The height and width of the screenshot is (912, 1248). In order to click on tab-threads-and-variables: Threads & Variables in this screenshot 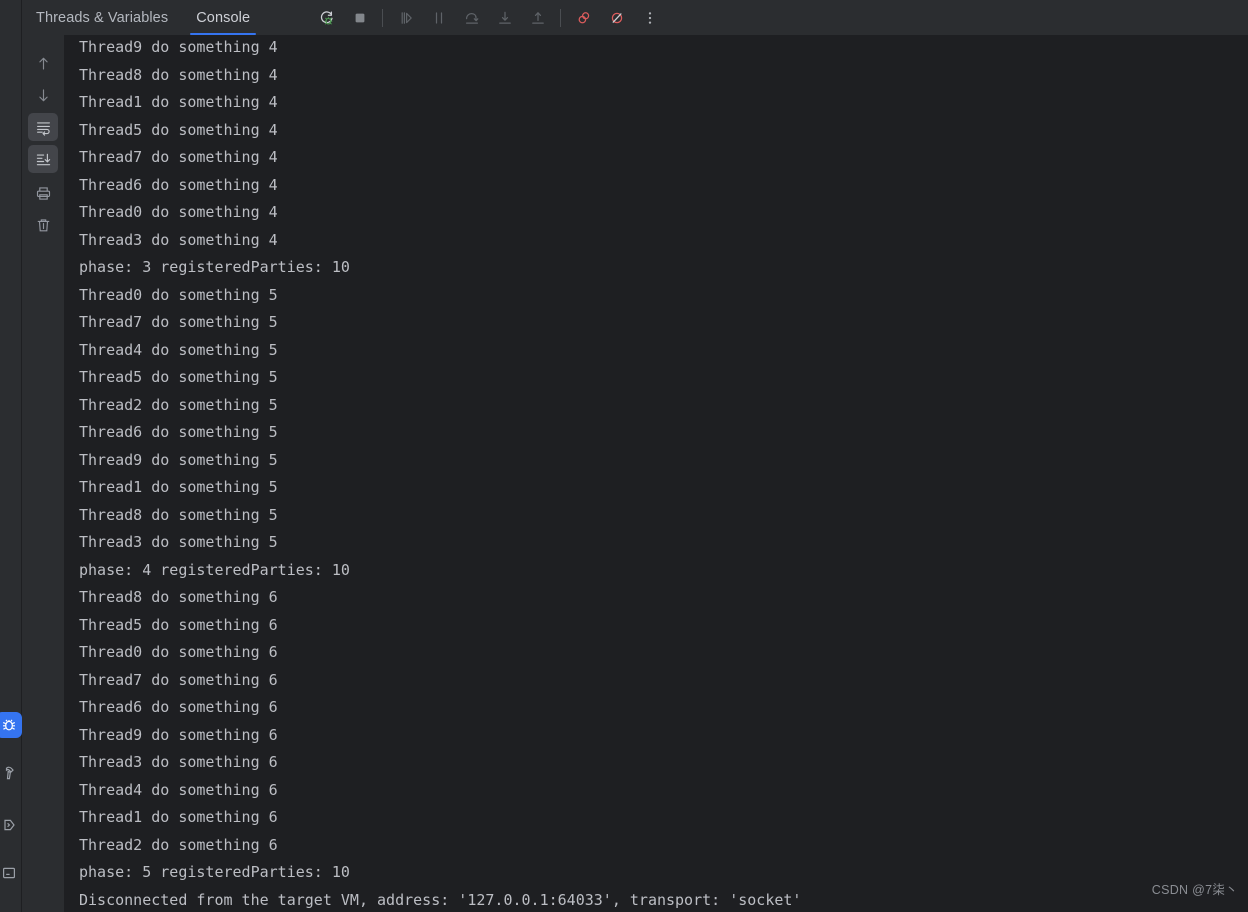, I will do `click(102, 17)`.